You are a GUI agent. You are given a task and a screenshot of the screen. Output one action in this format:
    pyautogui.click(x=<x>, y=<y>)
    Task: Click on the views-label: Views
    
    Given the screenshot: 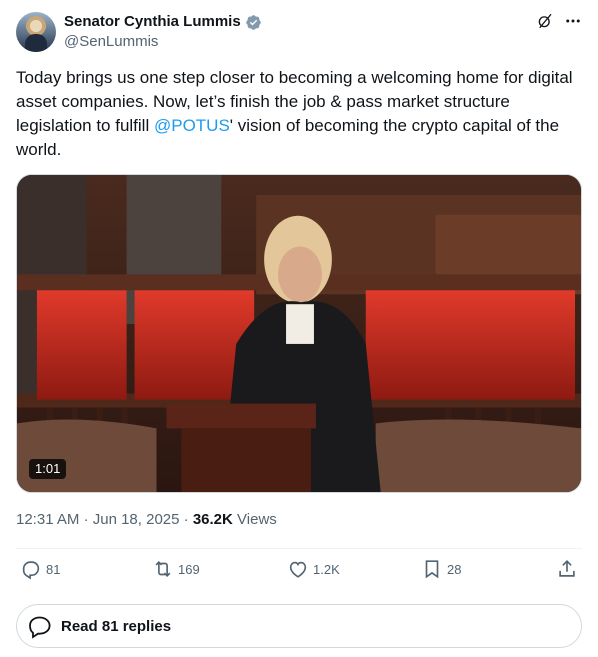 What is the action you would take?
    pyautogui.click(x=257, y=519)
    